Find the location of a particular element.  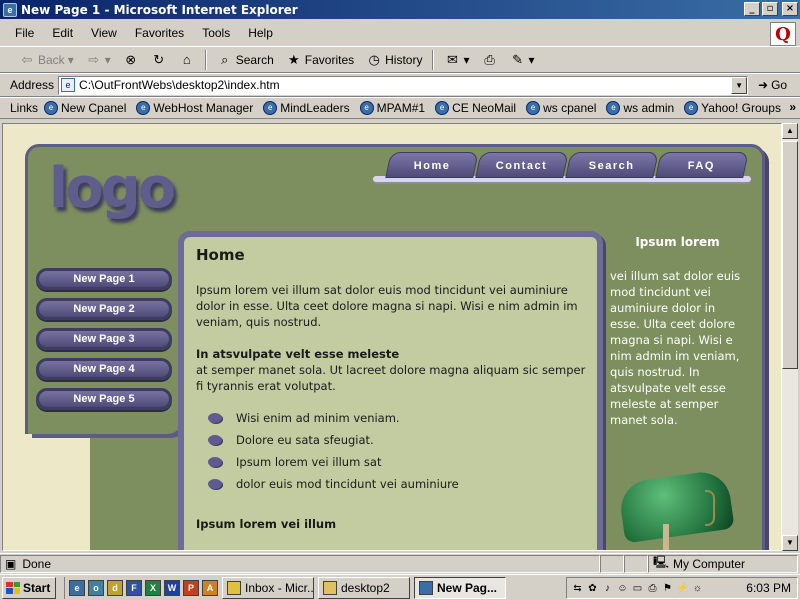

forward-button: ⇨ ▾ is located at coordinates (98, 60).